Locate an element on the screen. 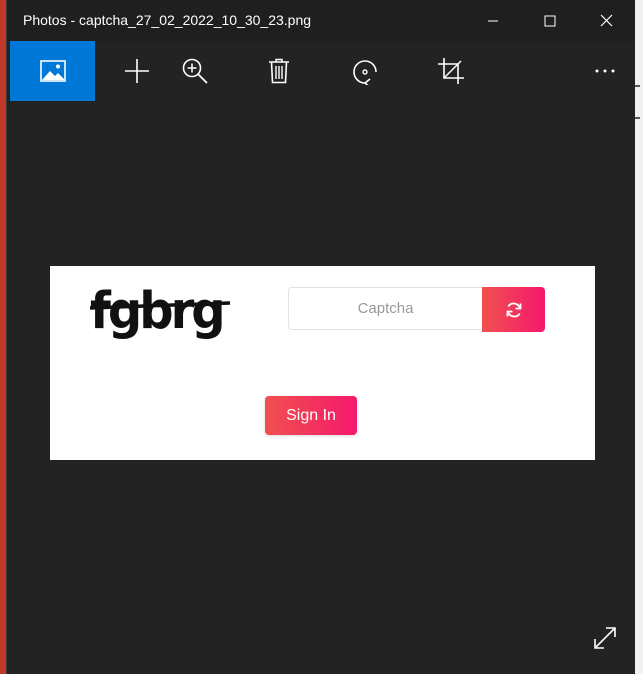 This screenshot has height=674, width=643. maximize-icon is located at coordinates (550, 20).